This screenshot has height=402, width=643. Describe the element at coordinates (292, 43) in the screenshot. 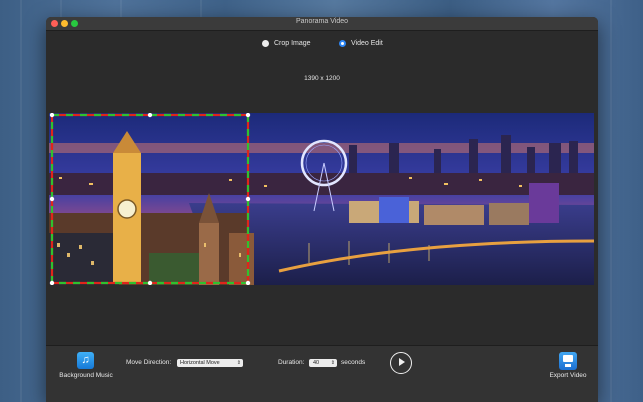

I see `mode-label-crop-image: Crop Image` at that location.